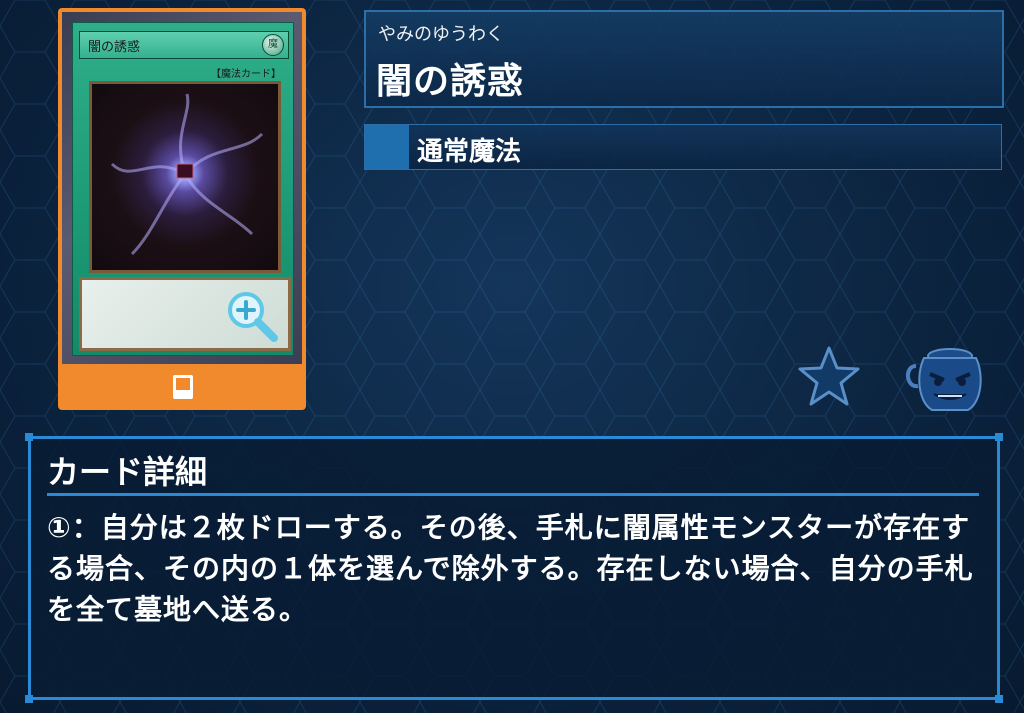 This screenshot has height=713, width=1024. Describe the element at coordinates (185, 314) in the screenshot. I see `card-text-box` at that location.